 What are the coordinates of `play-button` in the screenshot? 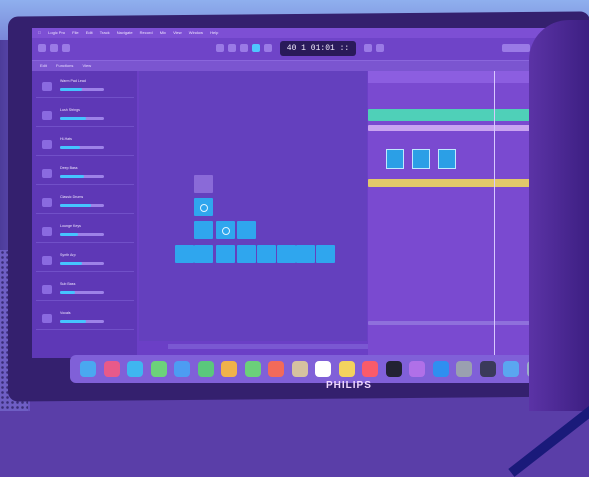 It's located at (256, 48).